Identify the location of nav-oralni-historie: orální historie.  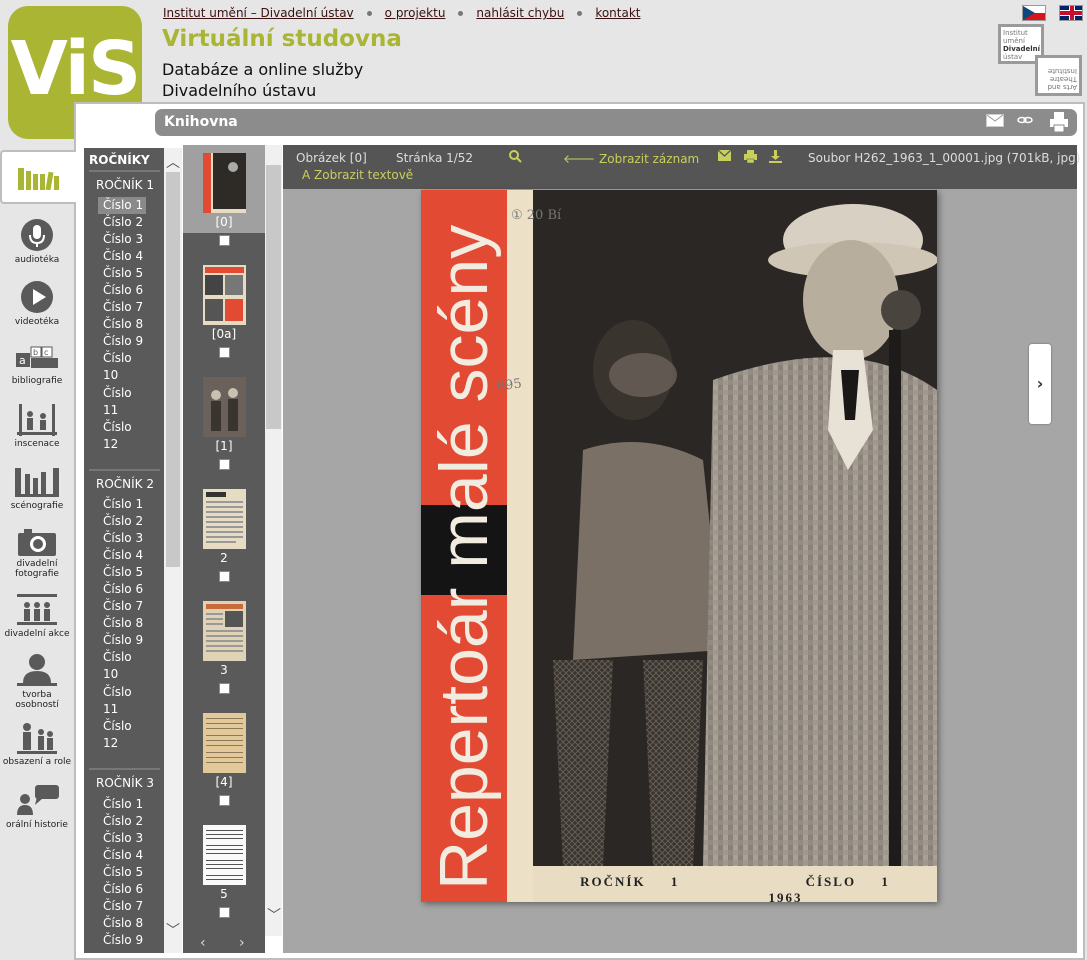
(37, 807).